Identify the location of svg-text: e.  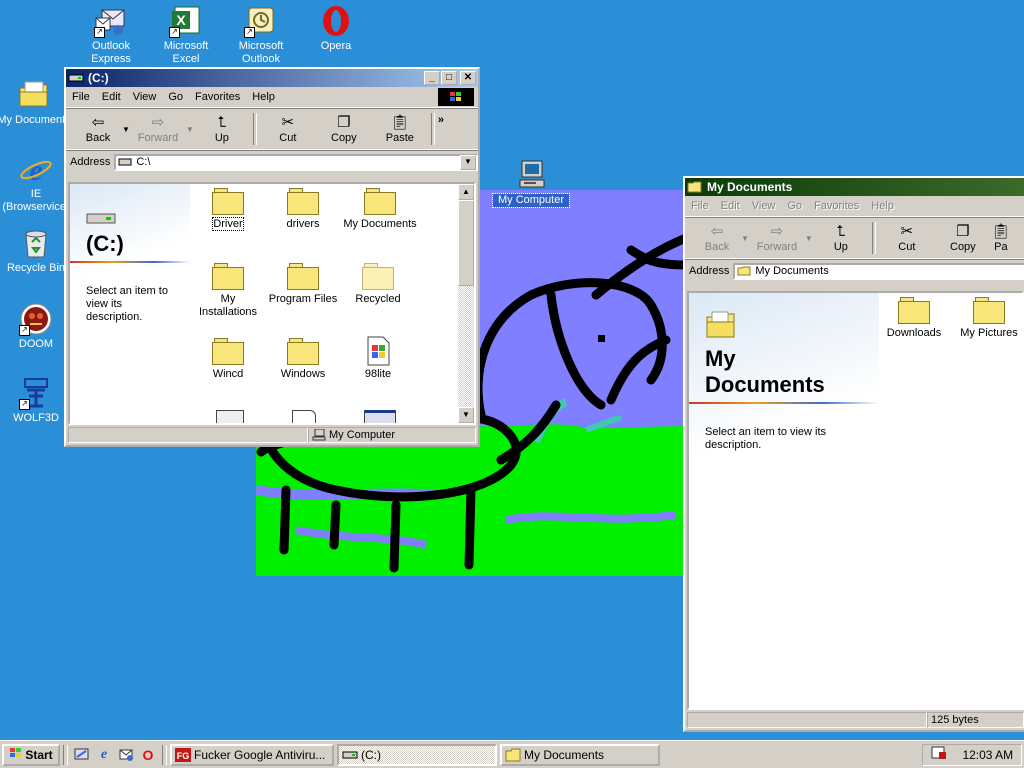
(35, 170).